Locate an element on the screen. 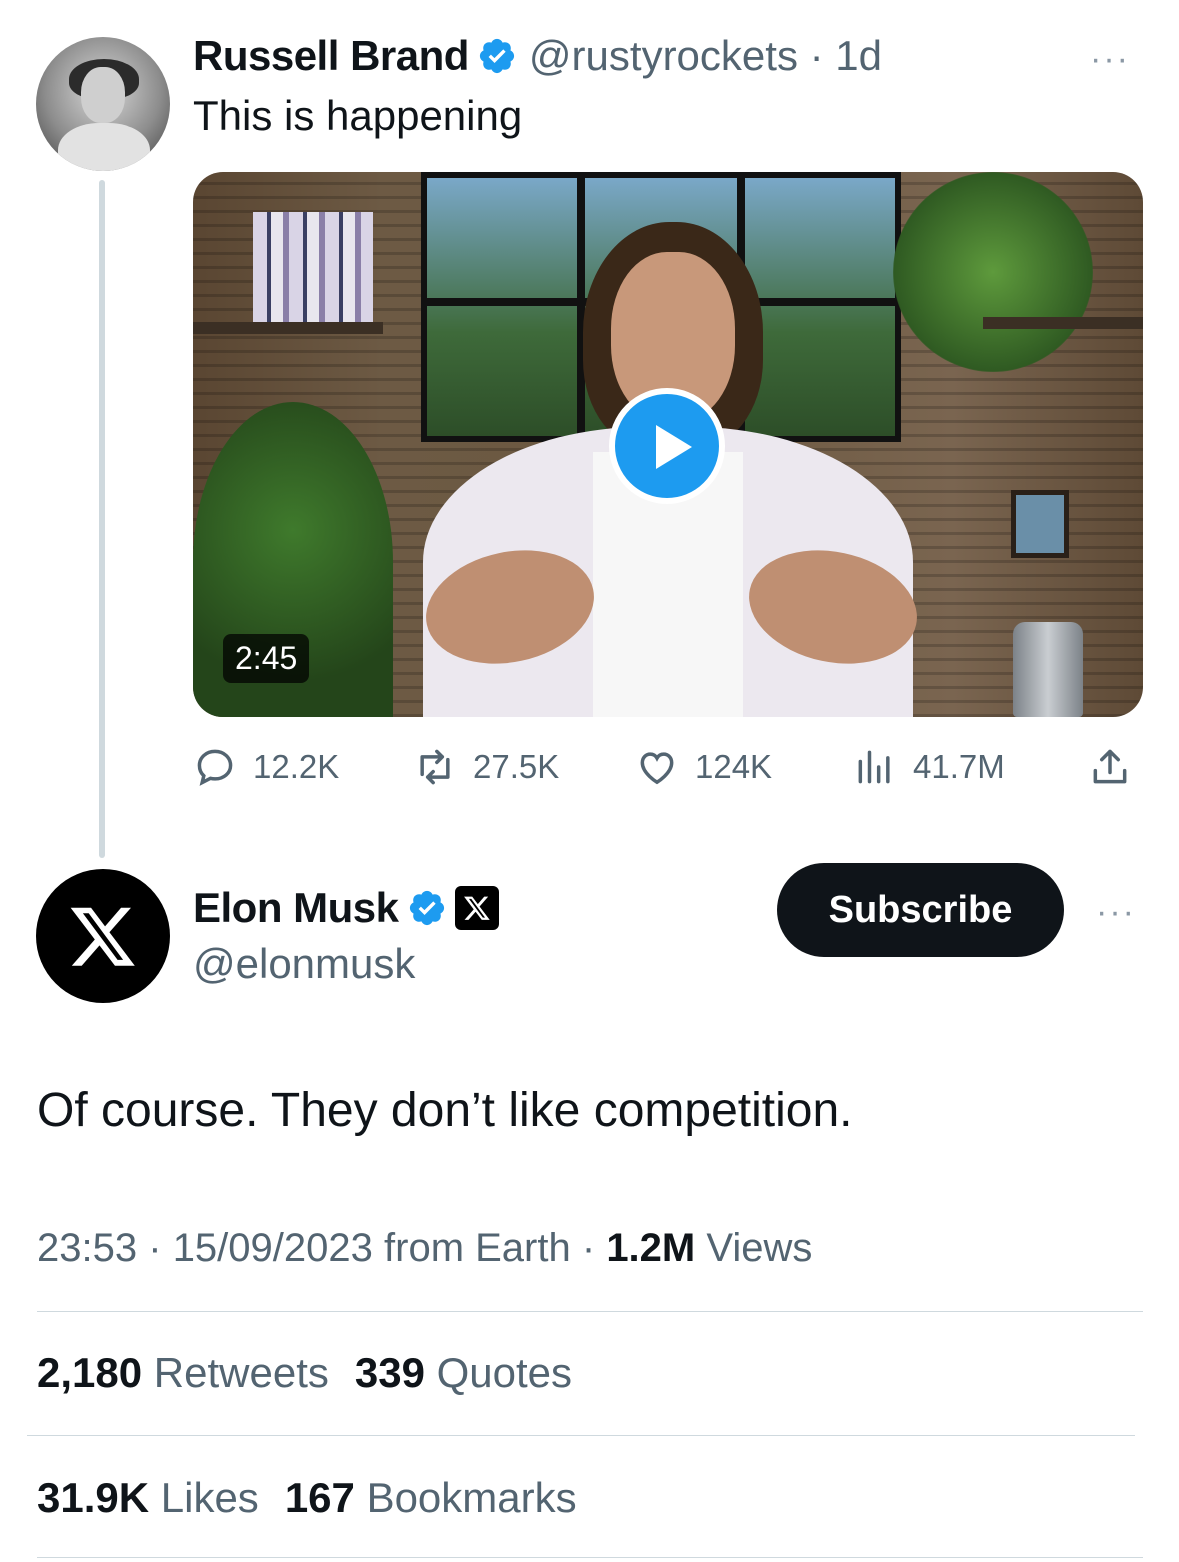  play-icon is located at coordinates (674, 447).